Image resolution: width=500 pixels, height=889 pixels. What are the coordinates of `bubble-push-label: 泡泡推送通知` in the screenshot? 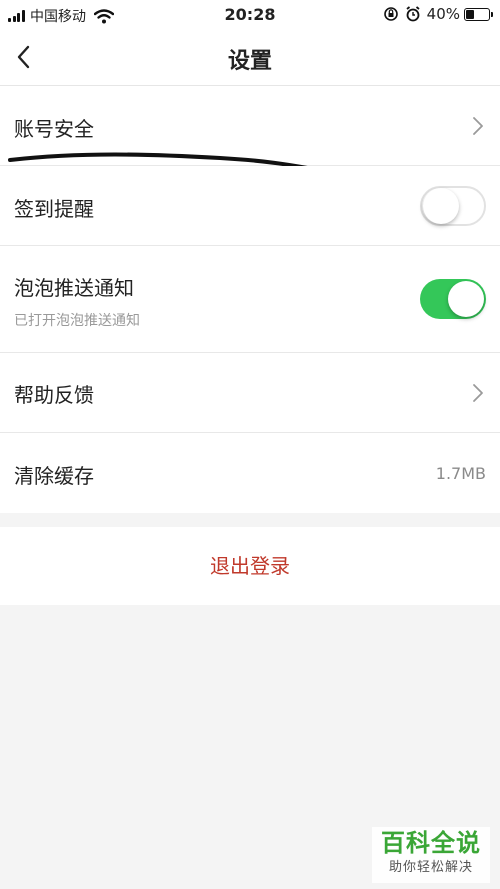 It's located at (74, 288).